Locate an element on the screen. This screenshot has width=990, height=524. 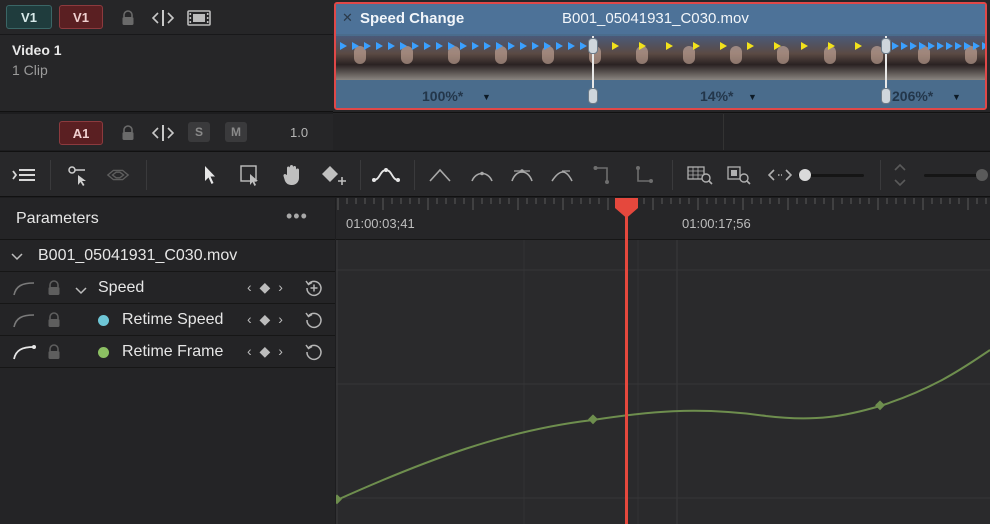
timecode-ruler: 01:00:03;41 01:00:17;56 is located at coordinates (663, 219).